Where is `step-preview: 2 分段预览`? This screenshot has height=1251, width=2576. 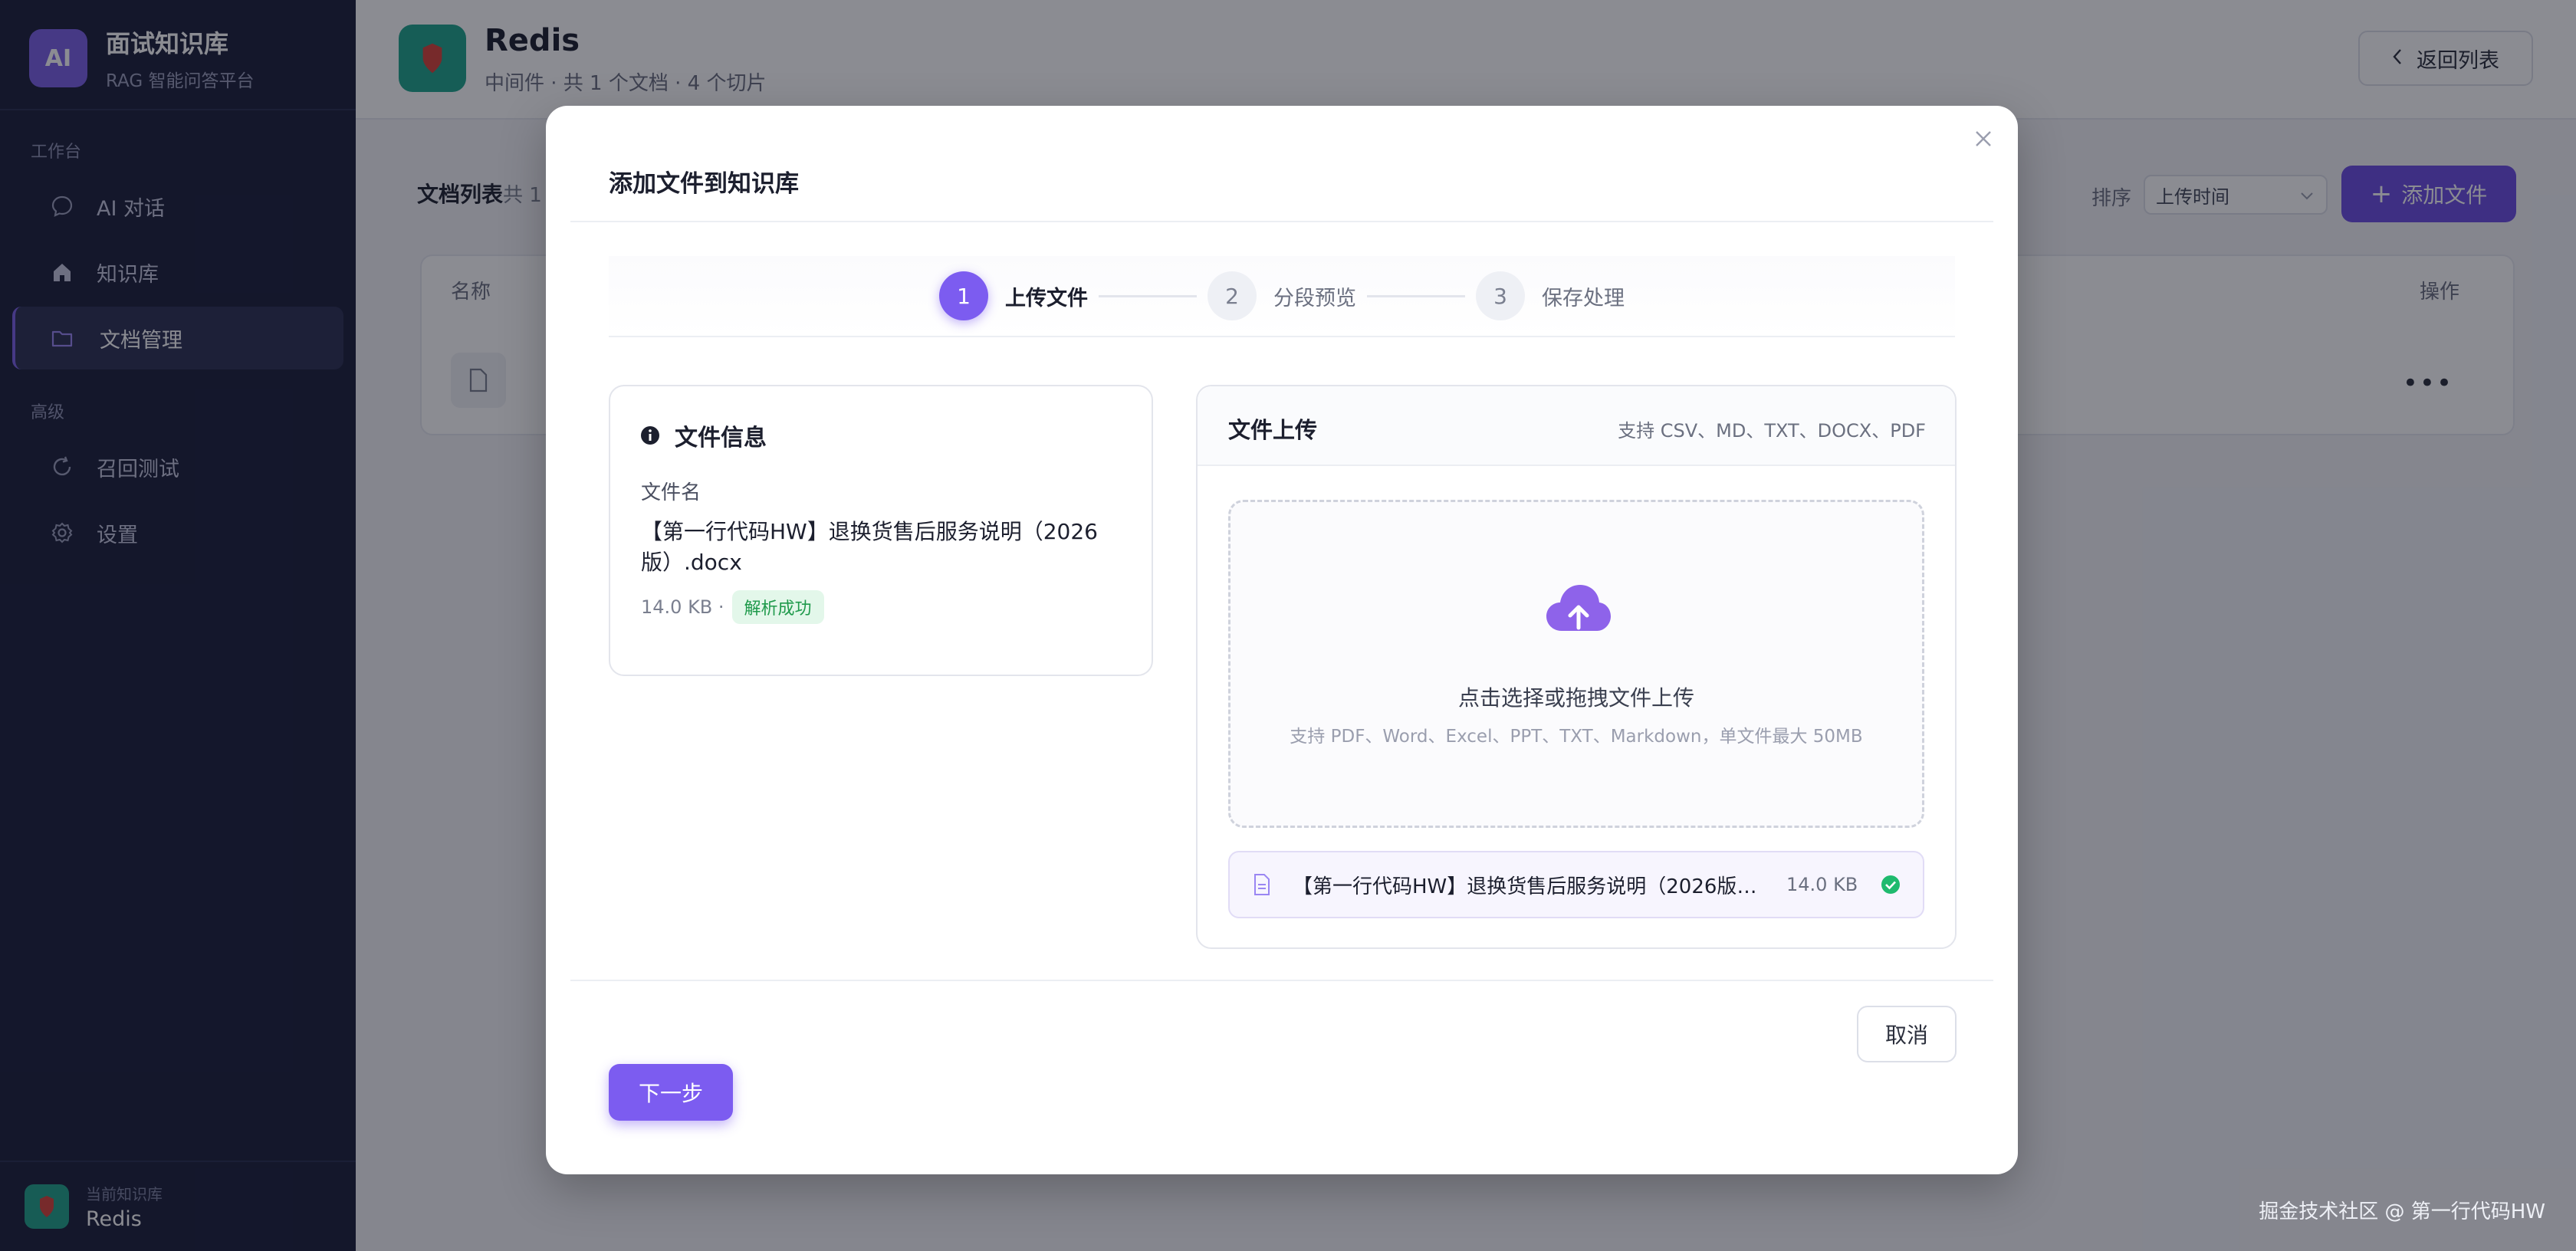 step-preview: 2 分段预览 is located at coordinates (1282, 295).